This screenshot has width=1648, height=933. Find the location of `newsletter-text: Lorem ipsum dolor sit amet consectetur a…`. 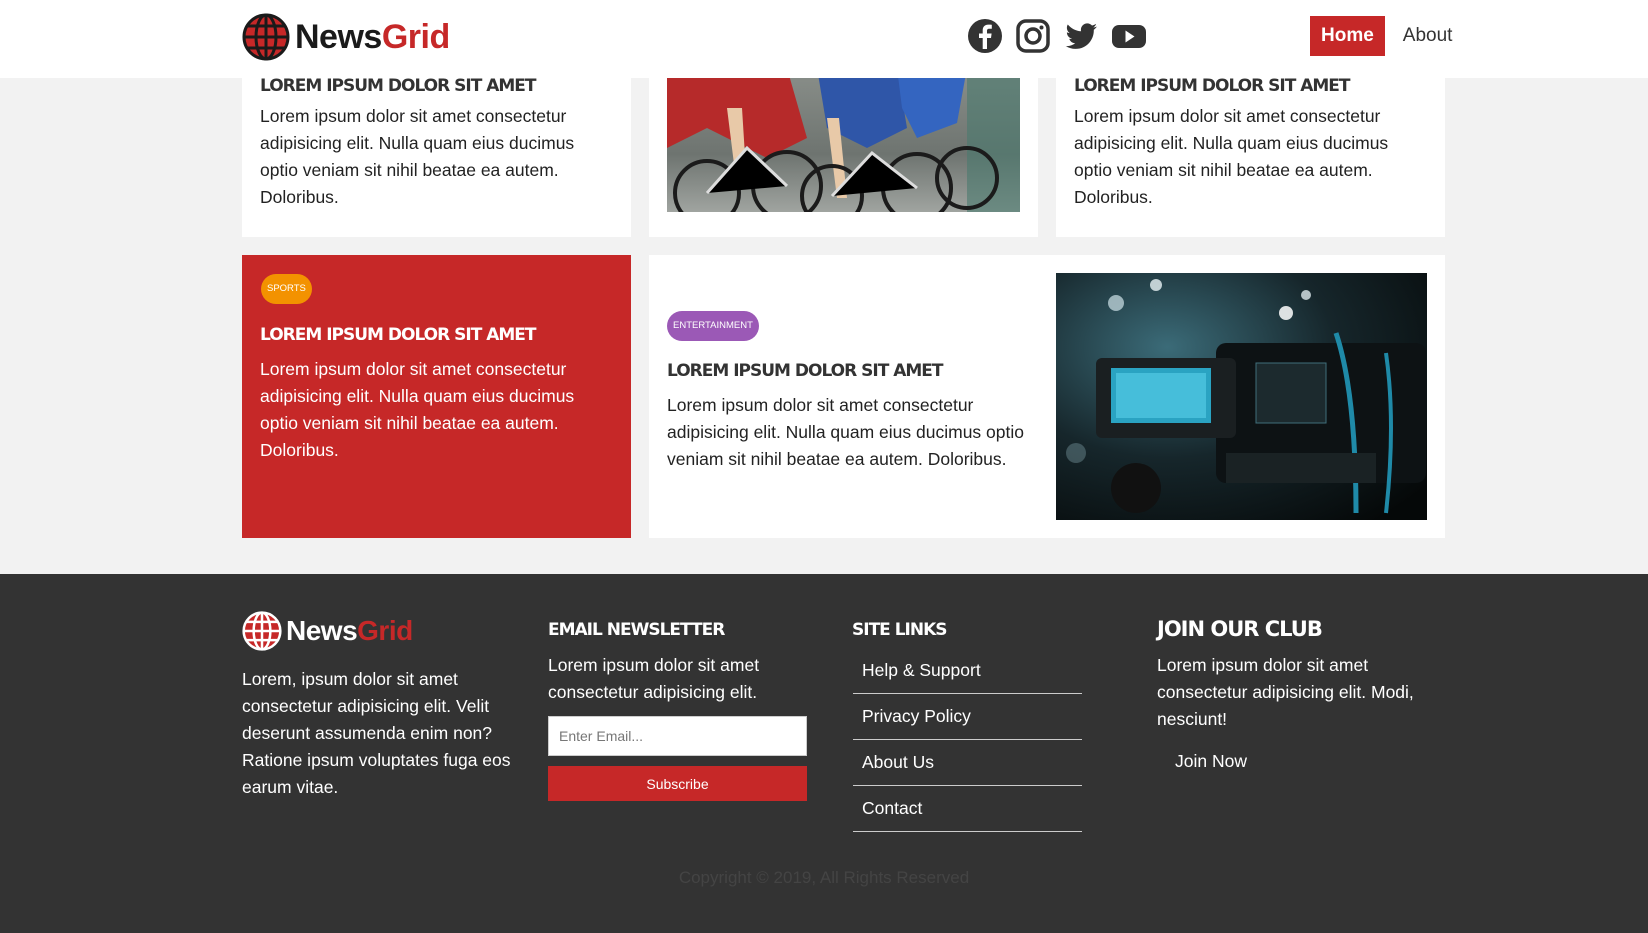

newsletter-text: Lorem ipsum dolor sit amet consectetur a… is located at coordinates (654, 678).